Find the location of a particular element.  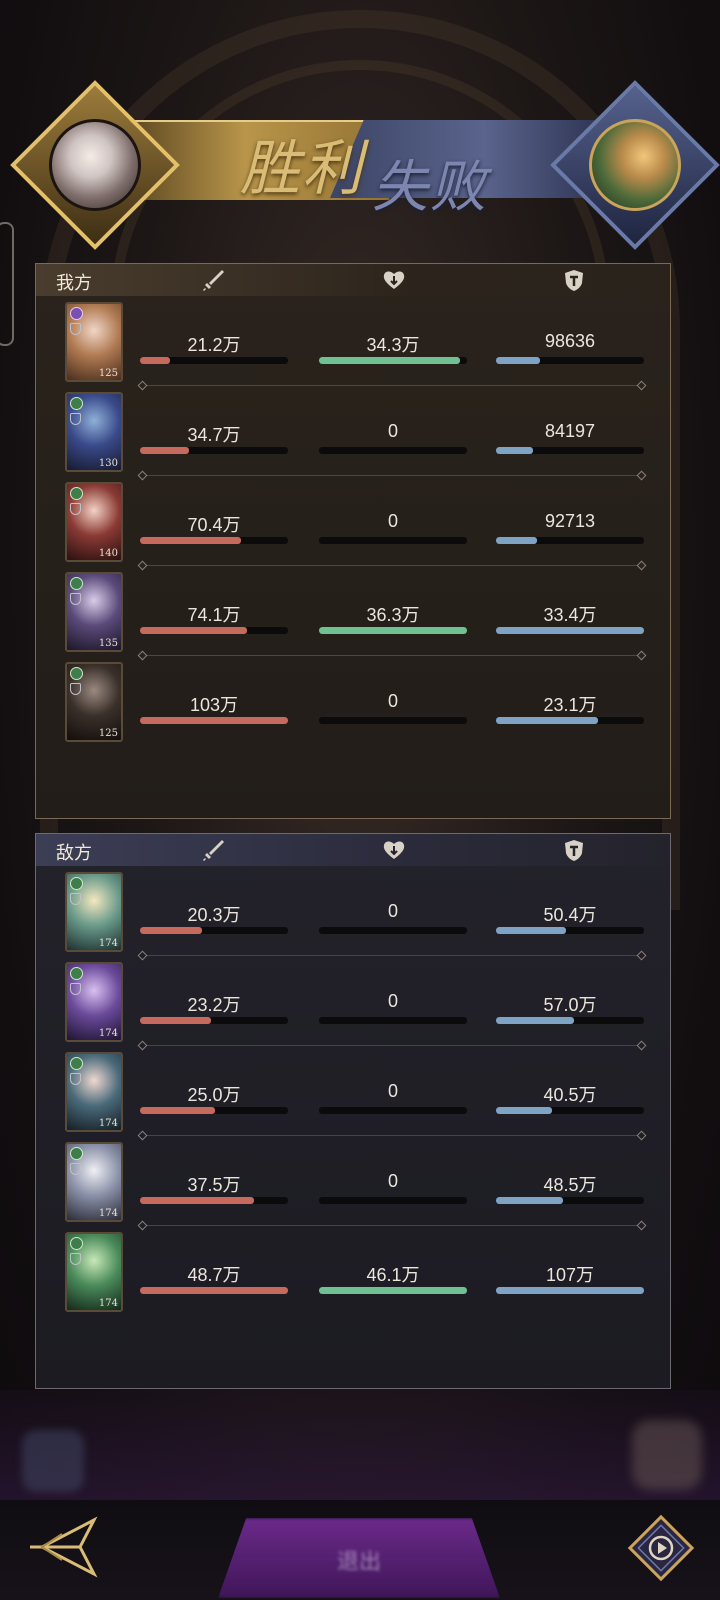

back-arrow-icon is located at coordinates (63, 1547).